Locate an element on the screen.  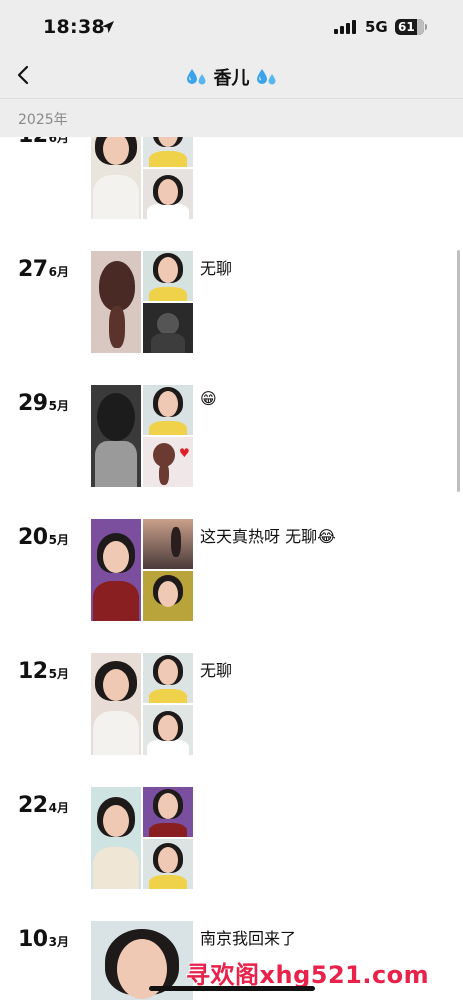
watermark: 寻欢阁xhg521.com is located at coordinates (308, 975).